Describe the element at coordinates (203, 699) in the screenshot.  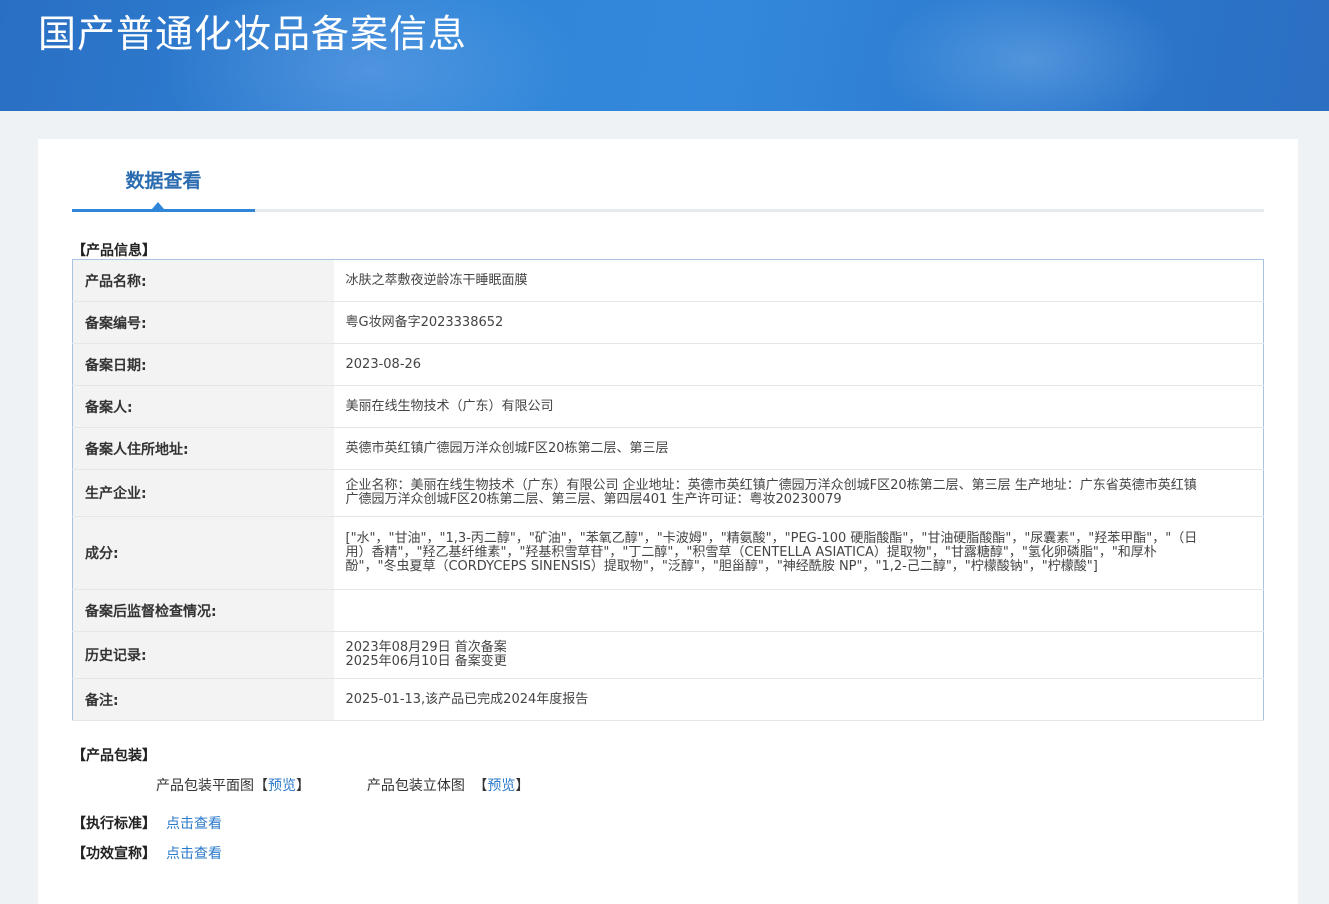
I see `row-label: 备注:` at that location.